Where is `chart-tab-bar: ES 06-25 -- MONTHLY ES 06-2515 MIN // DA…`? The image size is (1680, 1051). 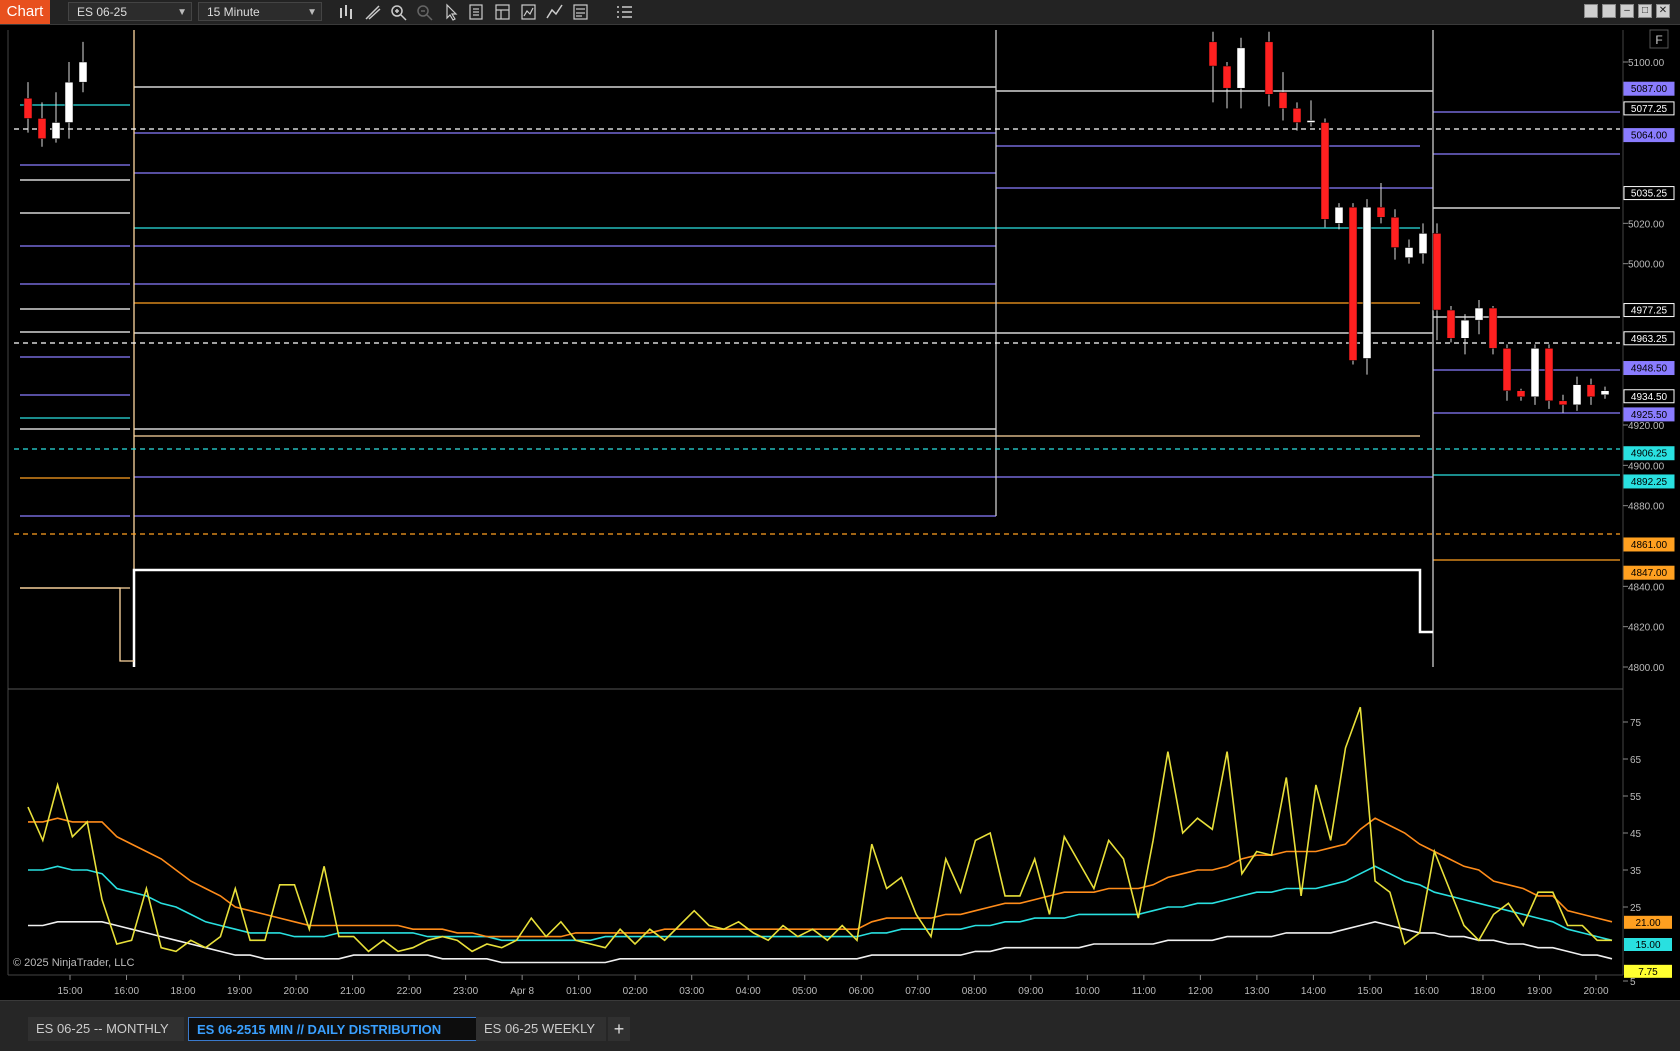 chart-tab-bar: ES 06-25 -- MONTHLY ES 06-2515 MIN // DA… is located at coordinates (840, 1025).